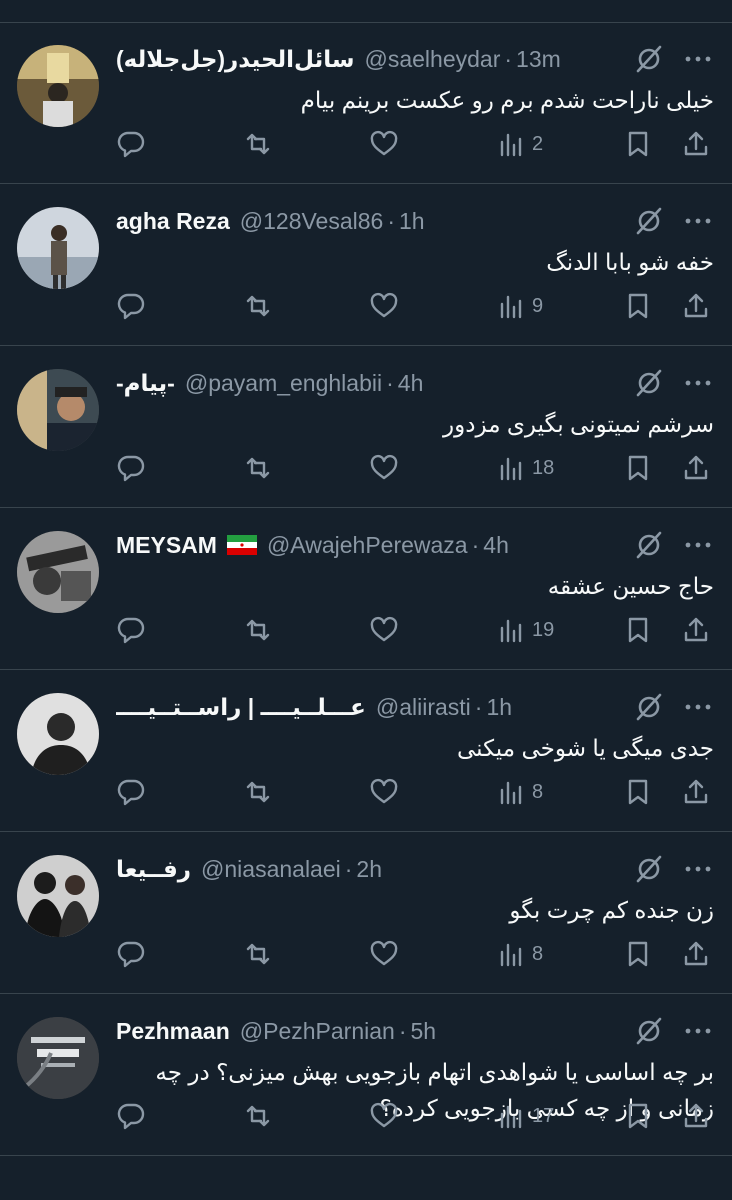  Describe the element at coordinates (166, 545) in the screenshot. I see `display-name: MEYSAM` at that location.